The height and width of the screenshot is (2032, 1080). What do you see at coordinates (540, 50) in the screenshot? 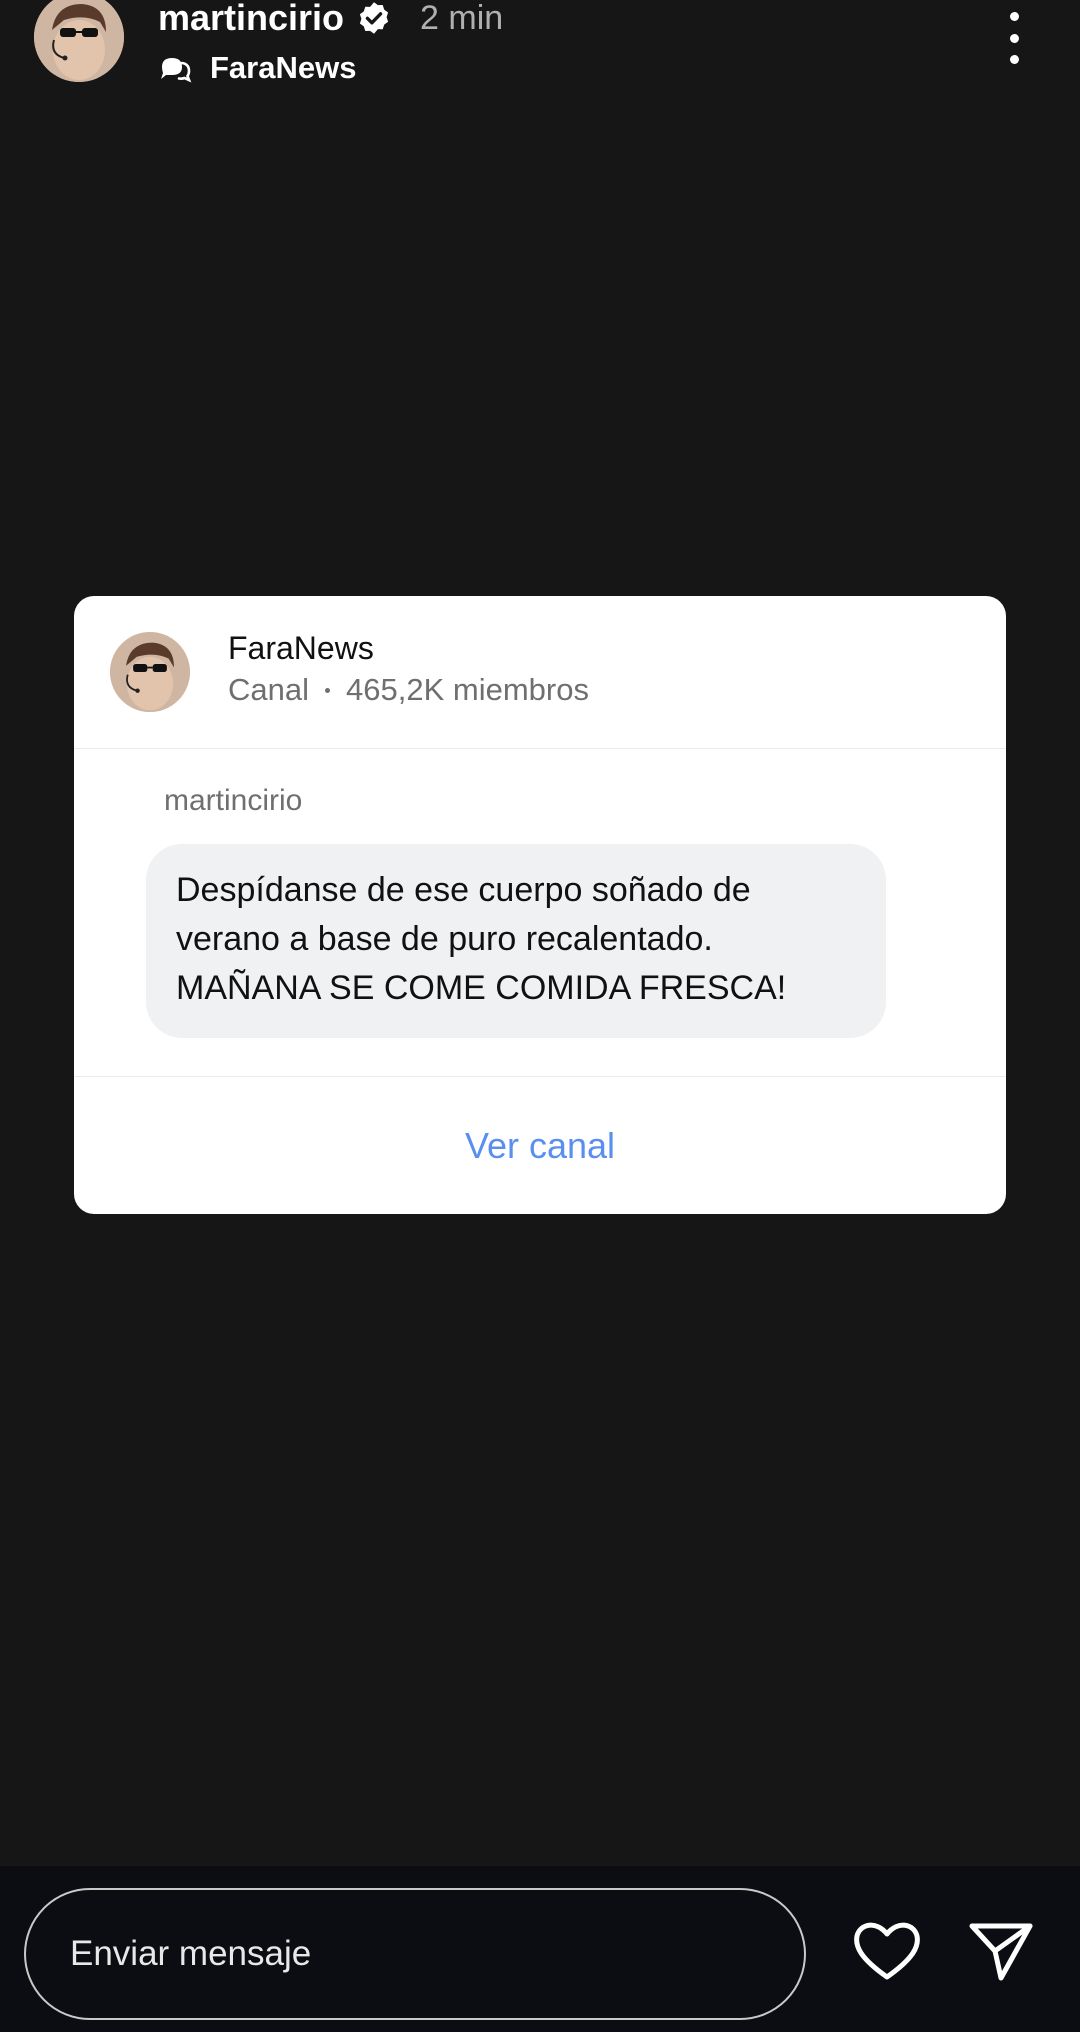
I see `story-header: martincirio 2 min FaraNews` at bounding box center [540, 50].